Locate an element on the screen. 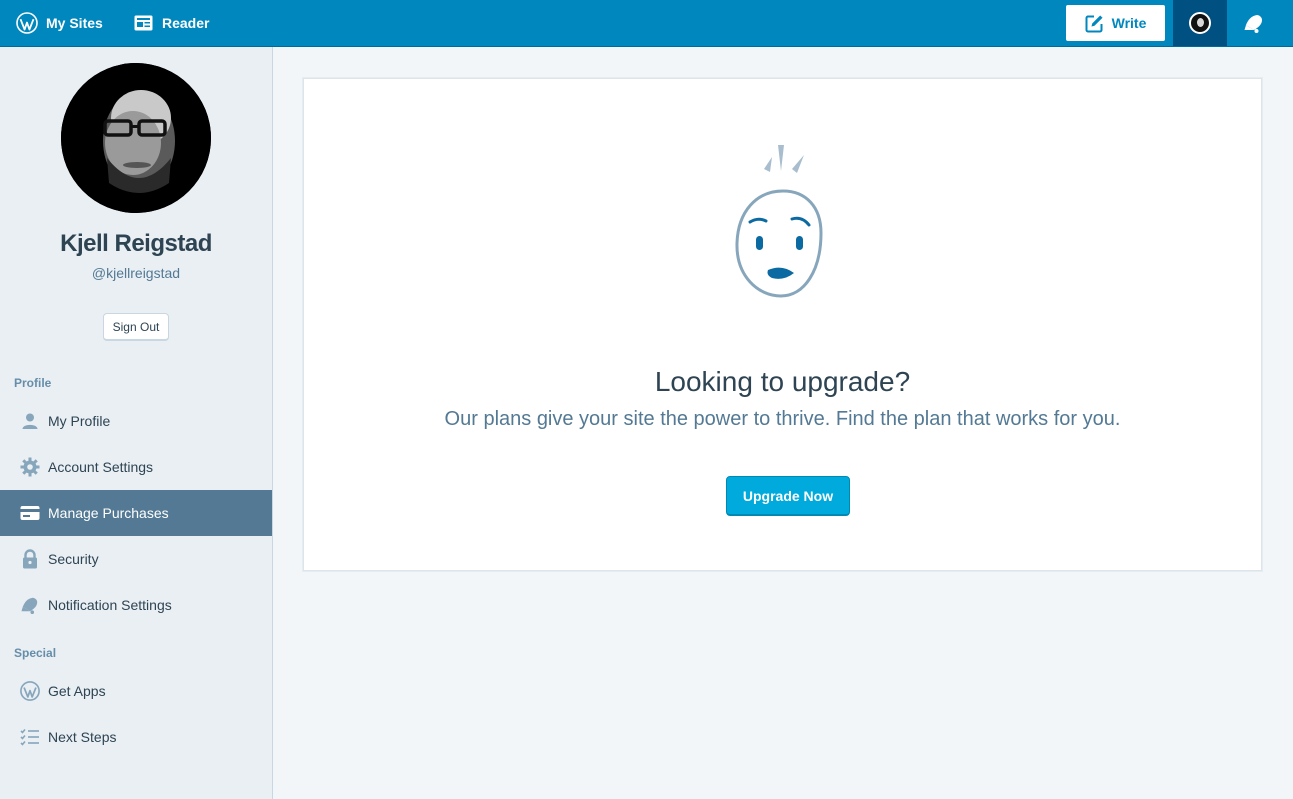 Image resolution: width=1293 pixels, height=799 pixels. sidebar-item-manage-purchases: Manage Purchases is located at coordinates (136, 513).